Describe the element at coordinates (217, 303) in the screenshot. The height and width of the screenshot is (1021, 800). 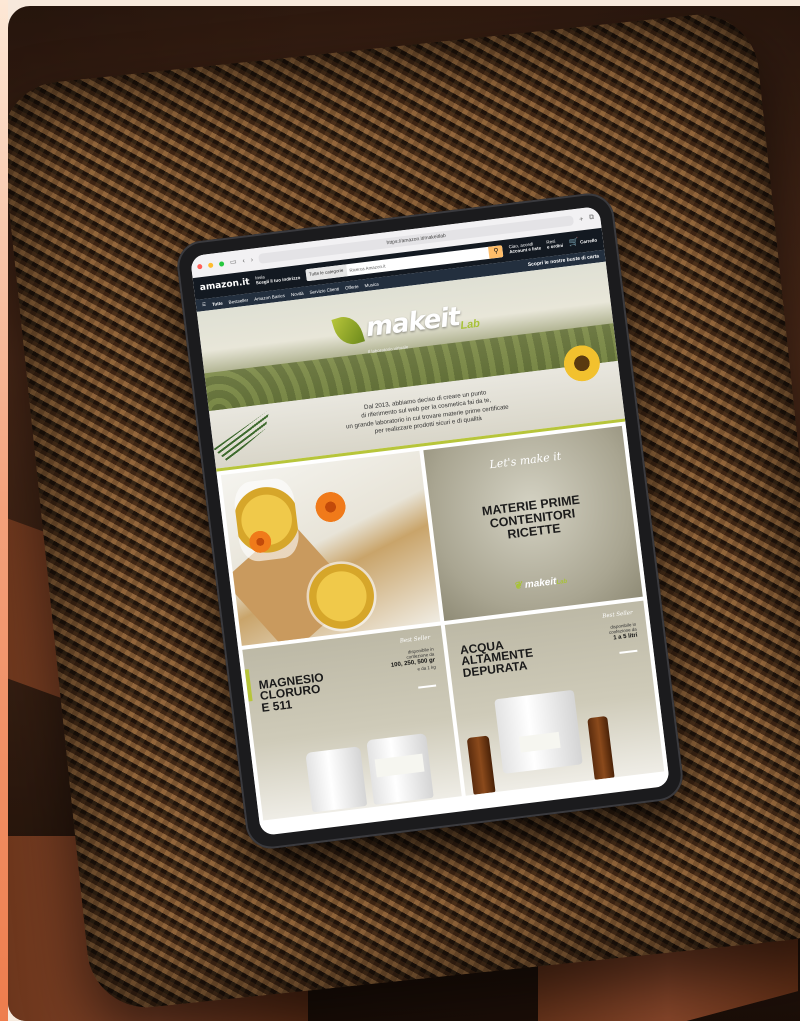
I see `nav-item-all: Tutte` at that location.